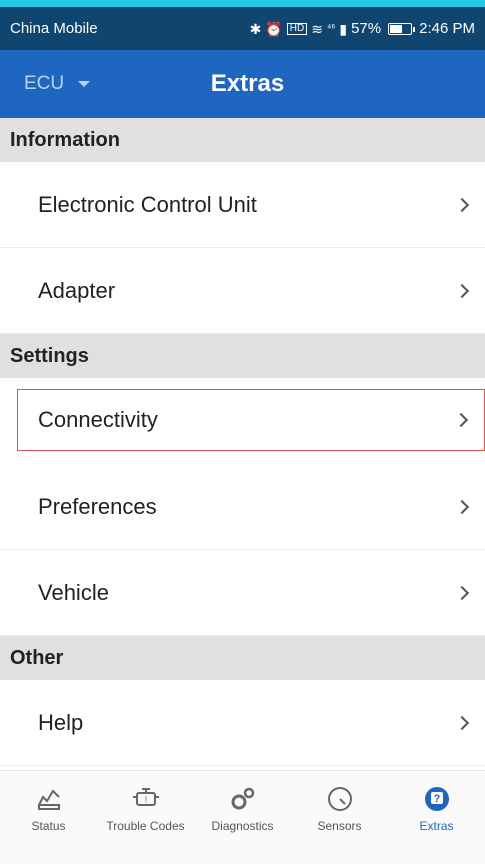  I want to click on nav-status: Status, so click(48, 817).